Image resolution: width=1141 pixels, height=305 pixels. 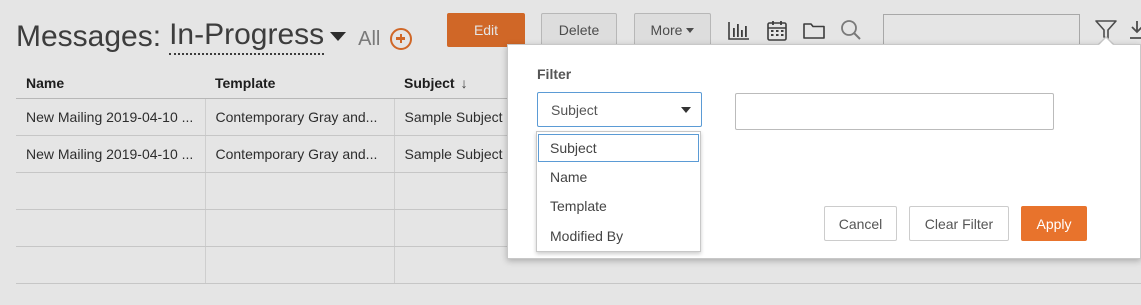 What do you see at coordinates (618, 177) in the screenshot?
I see `dropdown-option-name: Name` at bounding box center [618, 177].